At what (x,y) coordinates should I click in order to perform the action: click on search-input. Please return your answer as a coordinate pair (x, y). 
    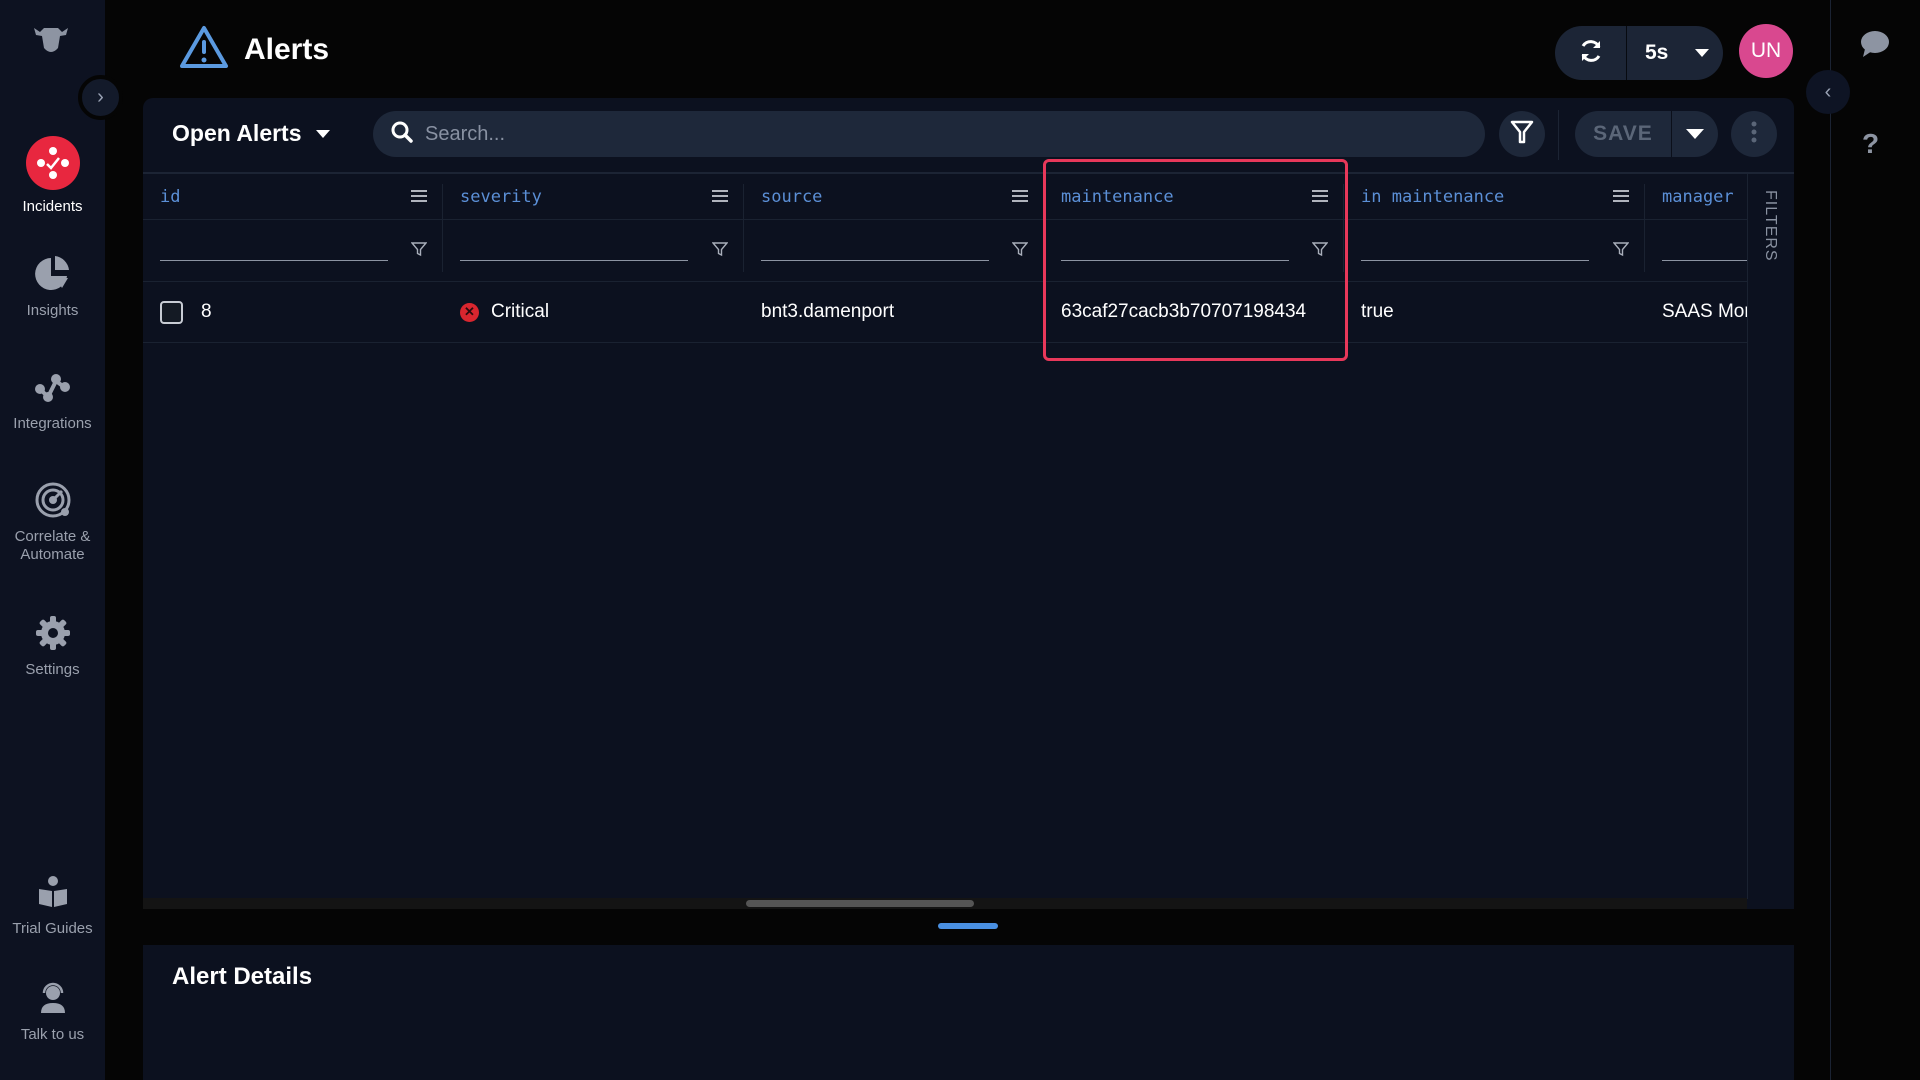
    Looking at the image, I should click on (925, 134).